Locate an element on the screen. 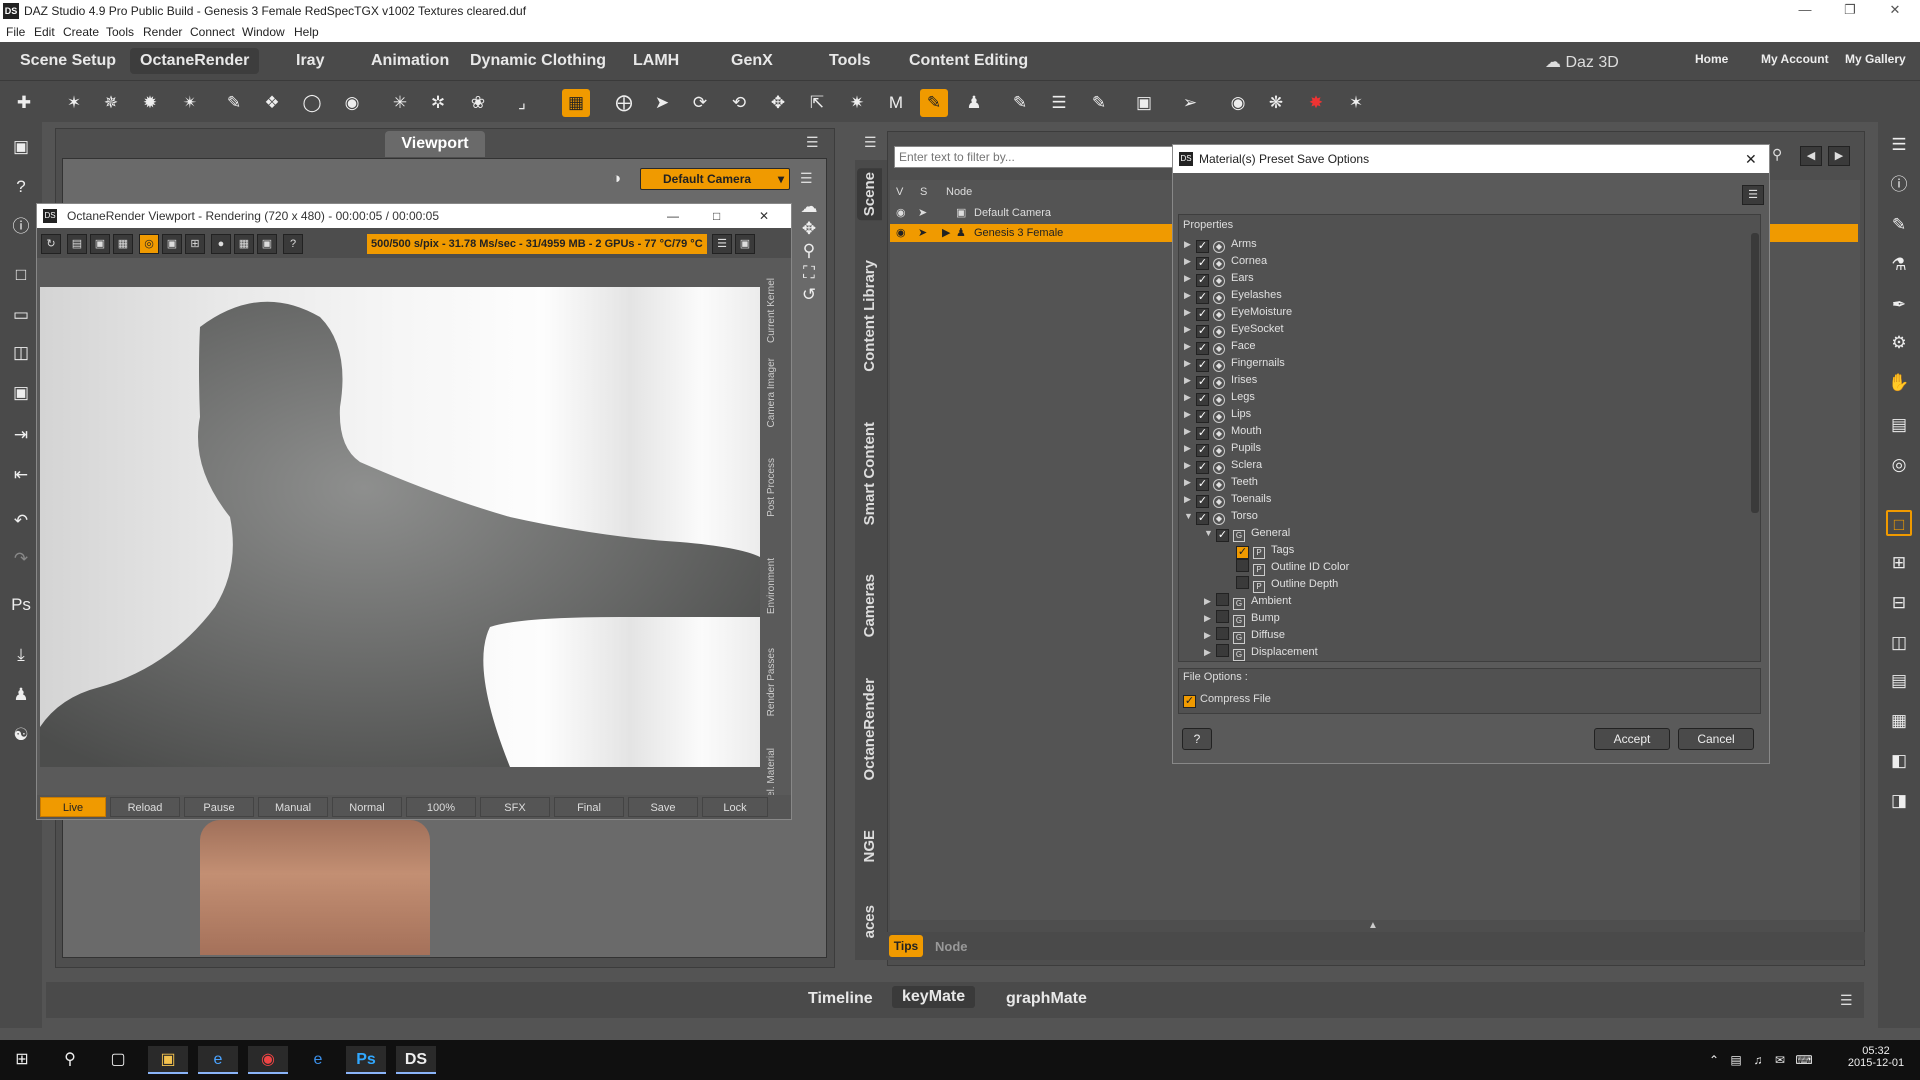 The height and width of the screenshot is (1080, 1920). paint-icon: ✎ is located at coordinates (934, 103).